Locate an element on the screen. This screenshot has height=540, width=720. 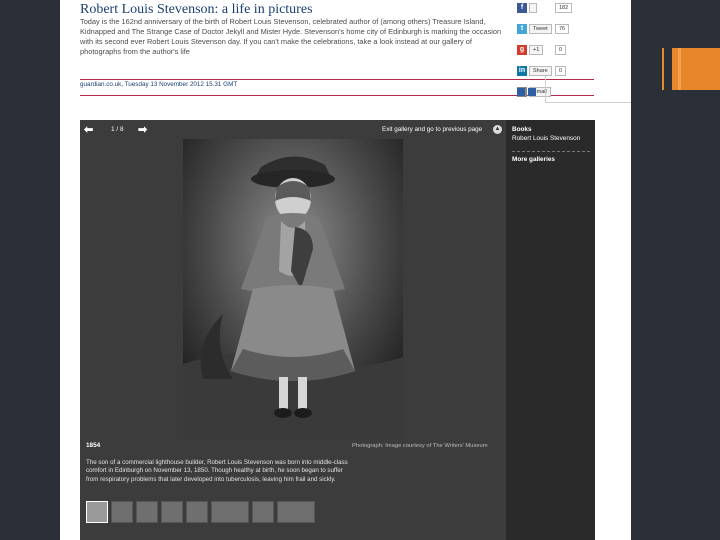
google-plus-button: +1 is located at coordinates (536, 50).